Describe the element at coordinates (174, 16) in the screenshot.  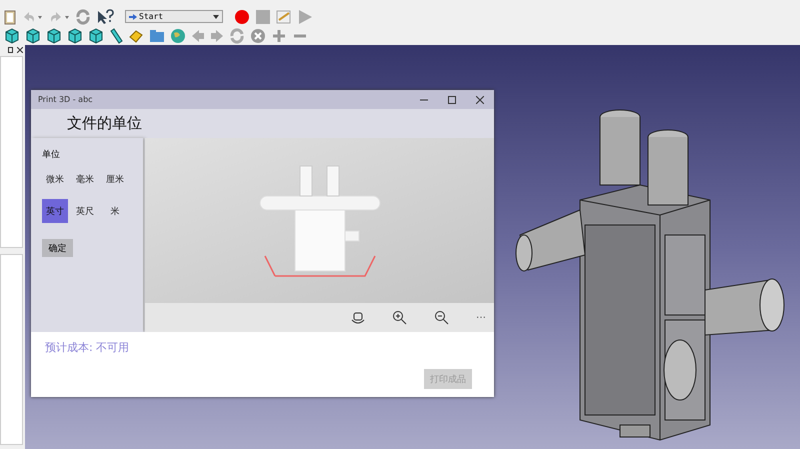
I see `macro-dropdown: Start` at that location.